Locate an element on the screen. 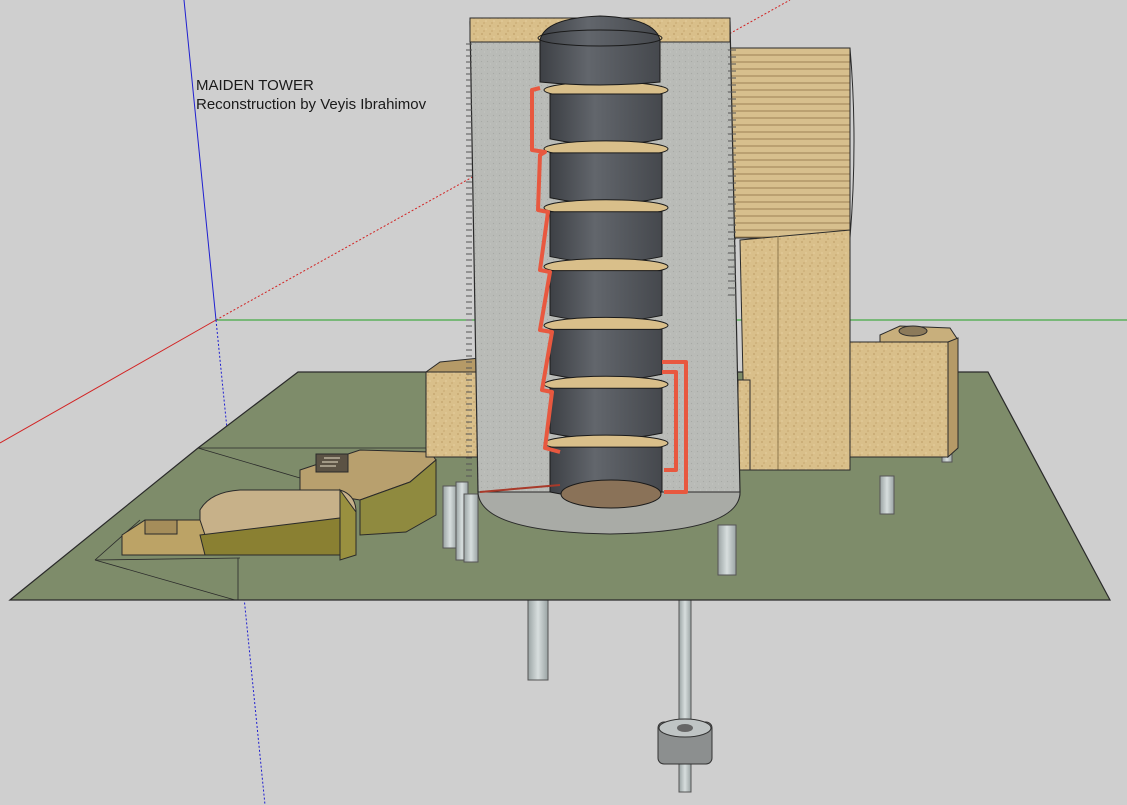 Image resolution: width=1127 pixels, height=805 pixels. stone-lower-facade is located at coordinates (795, 350).